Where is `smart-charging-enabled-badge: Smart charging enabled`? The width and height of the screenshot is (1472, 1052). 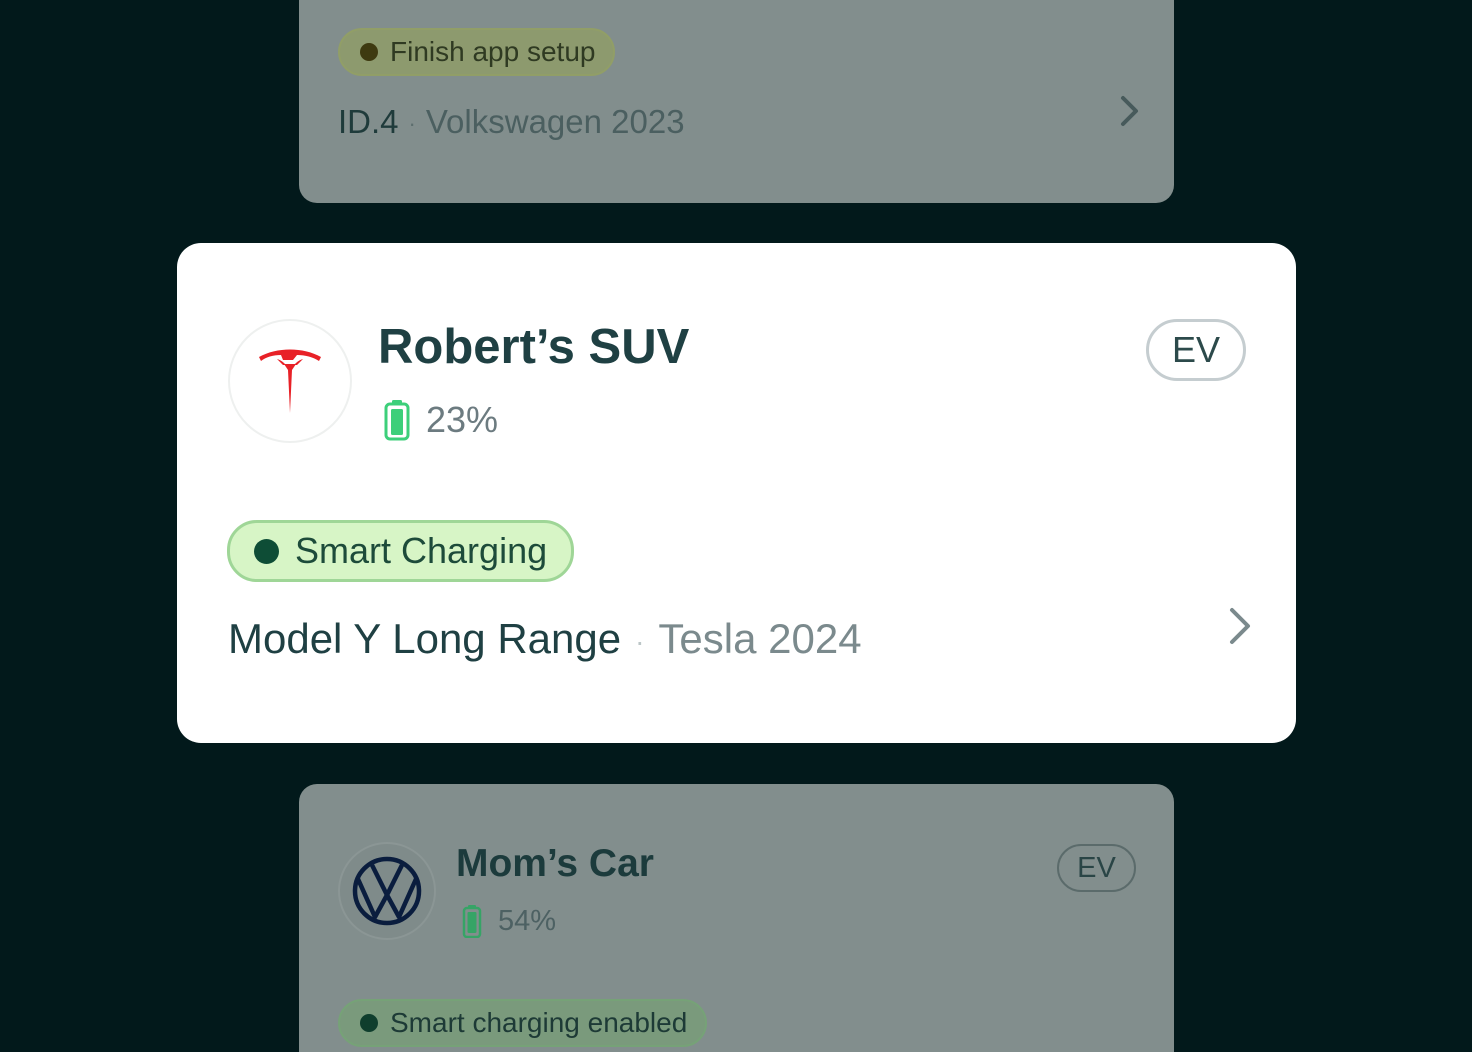 smart-charging-enabled-badge: Smart charging enabled is located at coordinates (523, 1023).